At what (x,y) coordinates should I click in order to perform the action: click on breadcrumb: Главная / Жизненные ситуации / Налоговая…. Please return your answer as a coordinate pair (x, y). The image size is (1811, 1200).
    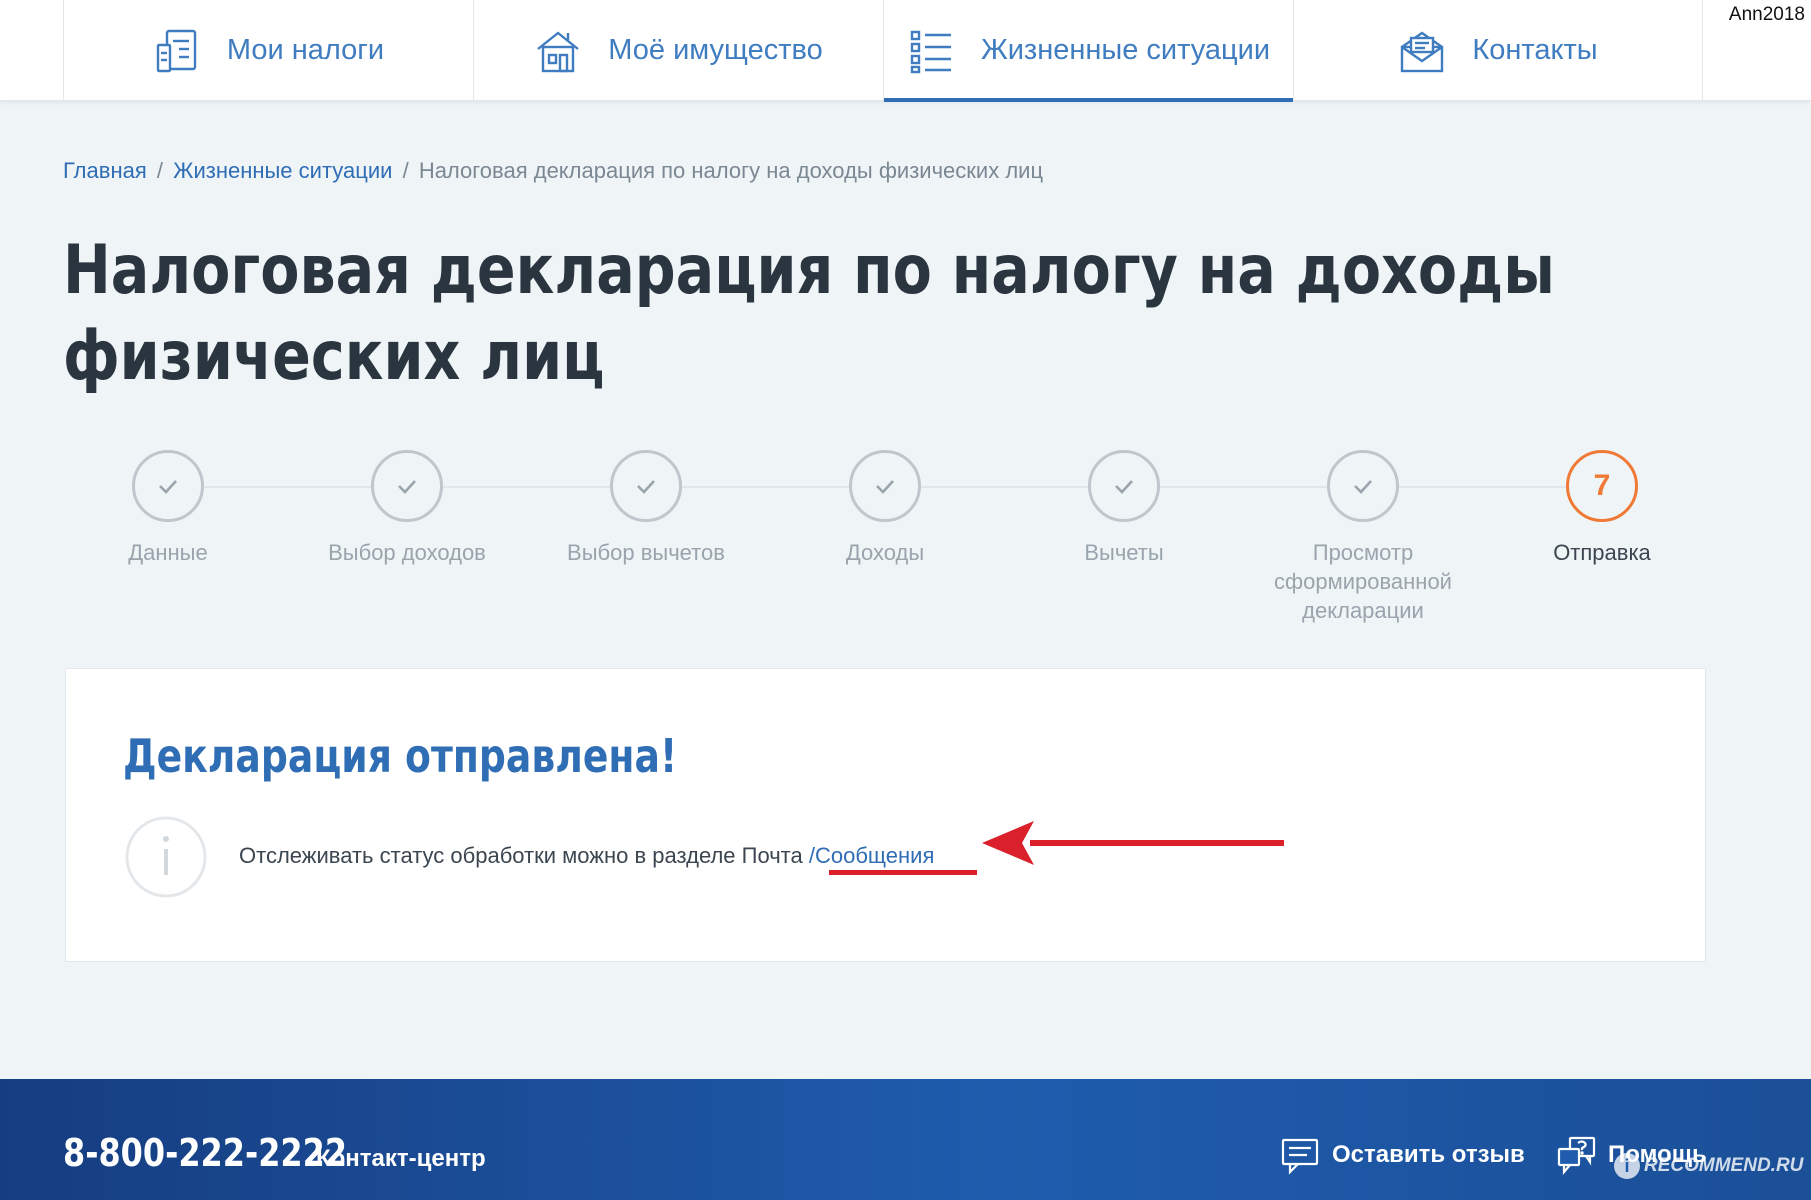
    Looking at the image, I should click on (553, 171).